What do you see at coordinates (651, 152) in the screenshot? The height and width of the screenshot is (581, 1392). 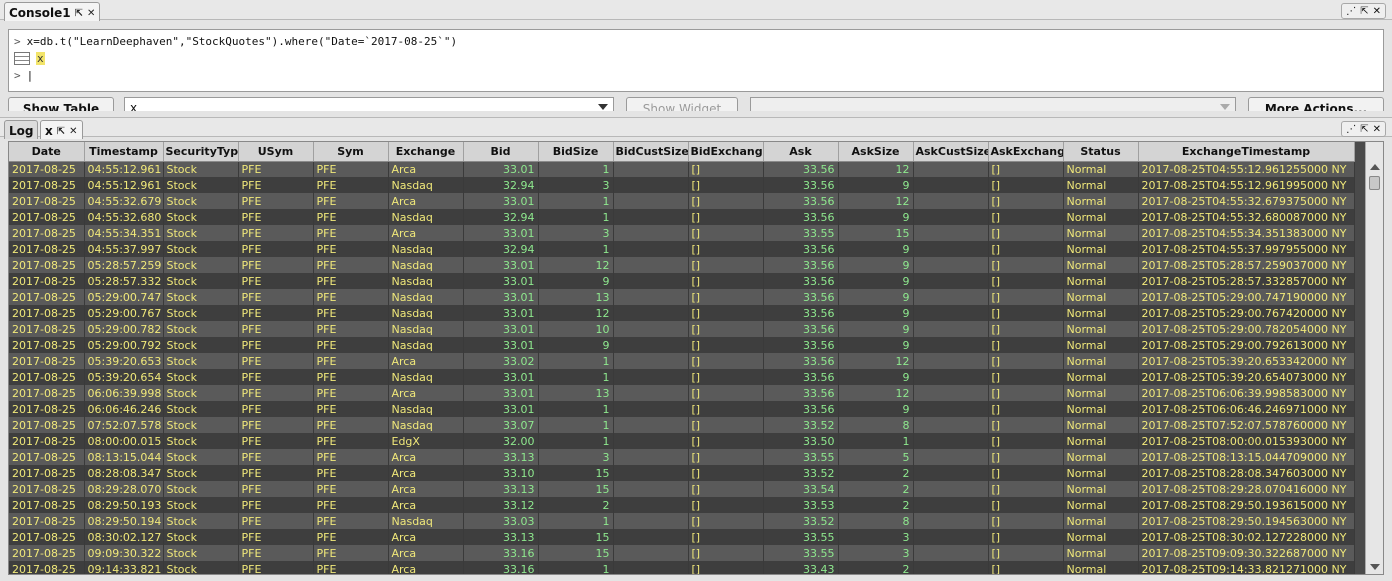 I see `column-header-bidcustsize: BidCustSize` at bounding box center [651, 152].